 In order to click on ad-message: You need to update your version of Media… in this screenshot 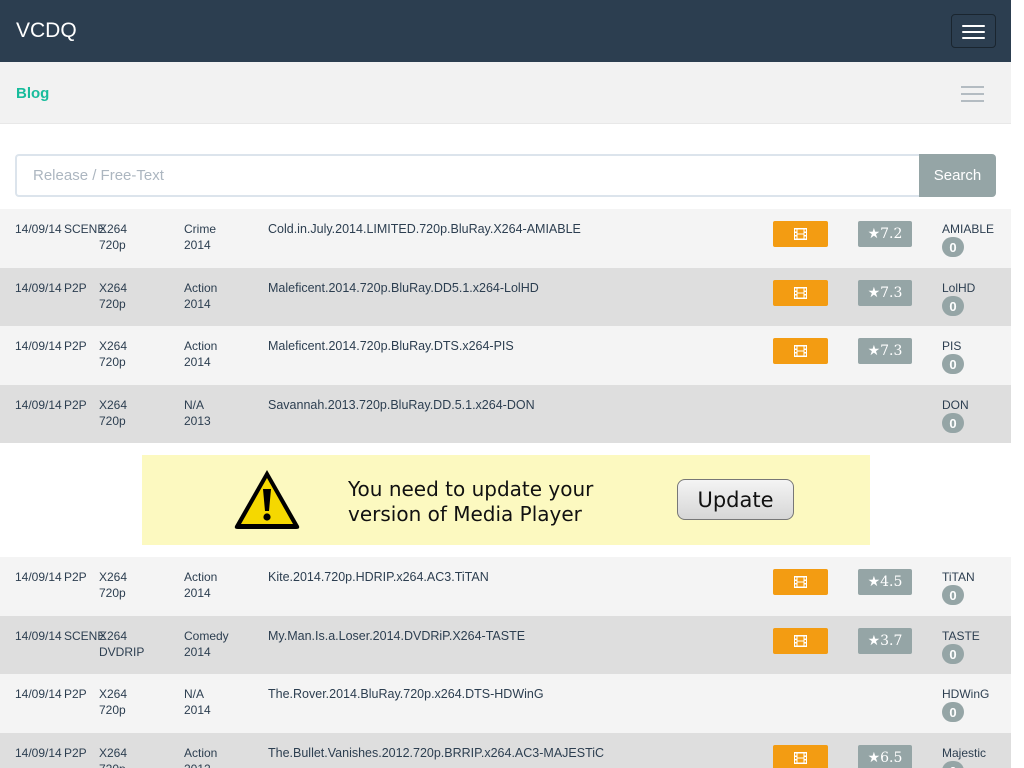, I will do `click(471, 501)`.